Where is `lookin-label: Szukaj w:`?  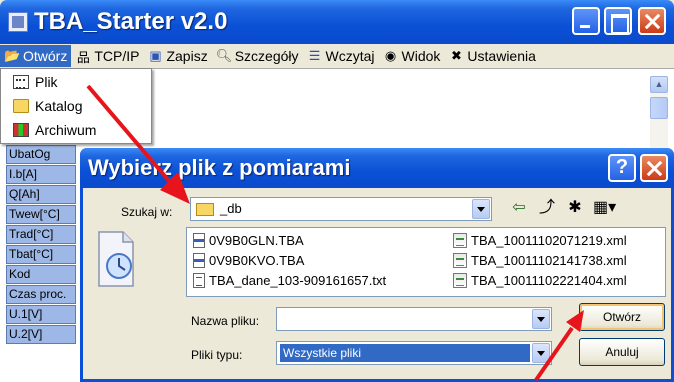 lookin-label: Szukaj w: is located at coordinates (147, 212).